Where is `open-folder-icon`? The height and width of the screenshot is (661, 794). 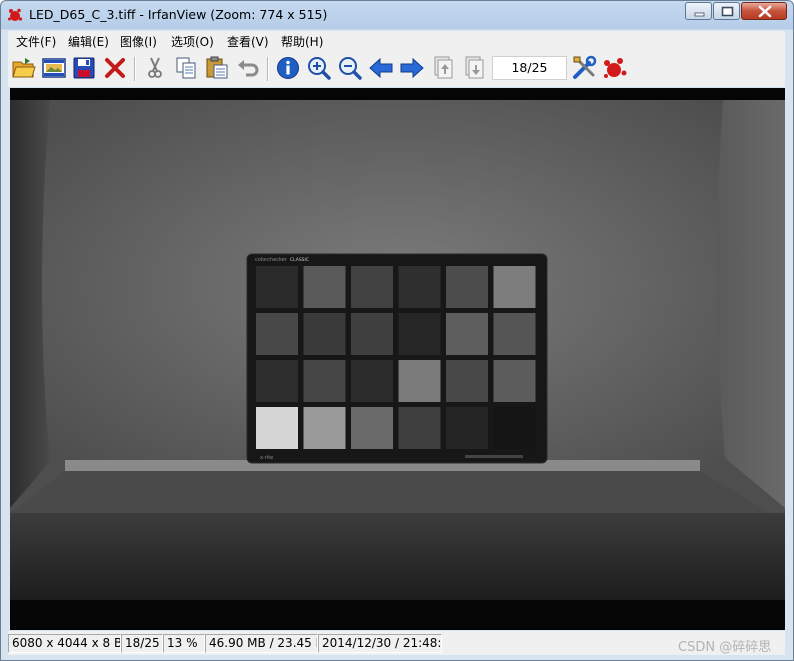
open-folder-icon is located at coordinates (24, 68).